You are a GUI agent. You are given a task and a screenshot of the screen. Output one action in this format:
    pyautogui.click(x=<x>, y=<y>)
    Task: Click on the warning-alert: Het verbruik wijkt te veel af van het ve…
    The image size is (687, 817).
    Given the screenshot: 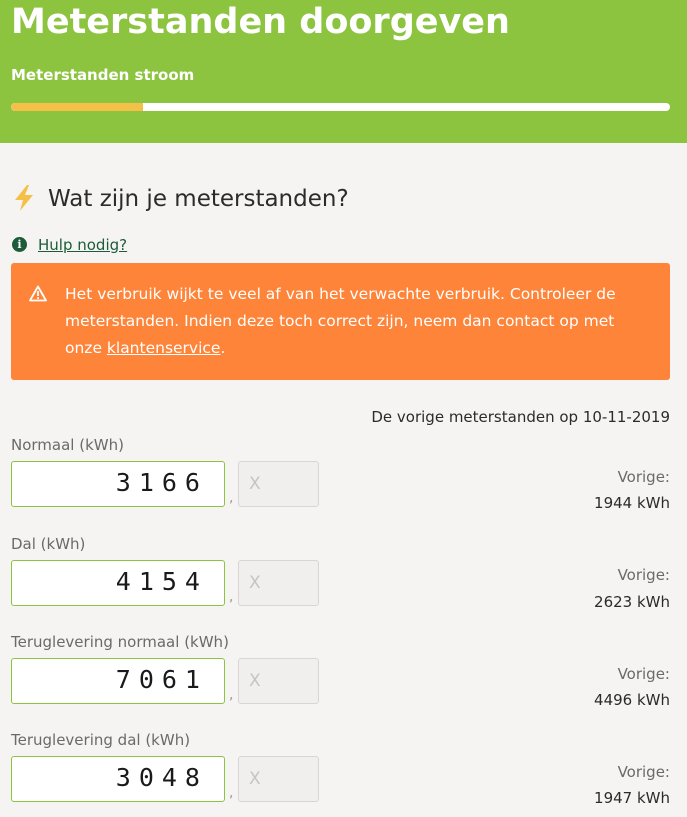 What is the action you would take?
    pyautogui.click(x=340, y=321)
    